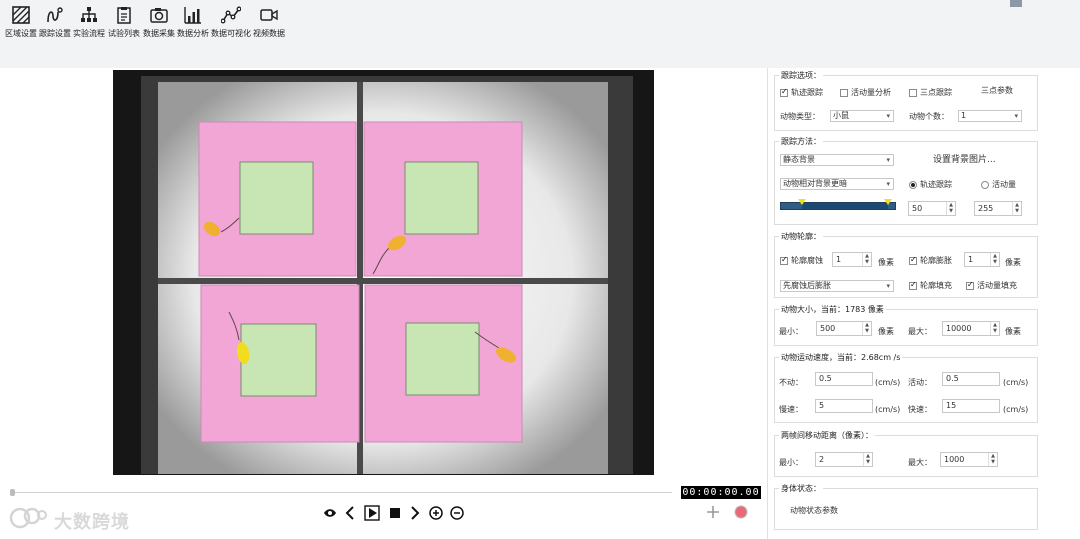  Describe the element at coordinates (936, 184) in the screenshot. I see `radio-track-label: 轨迹跟踪` at that location.